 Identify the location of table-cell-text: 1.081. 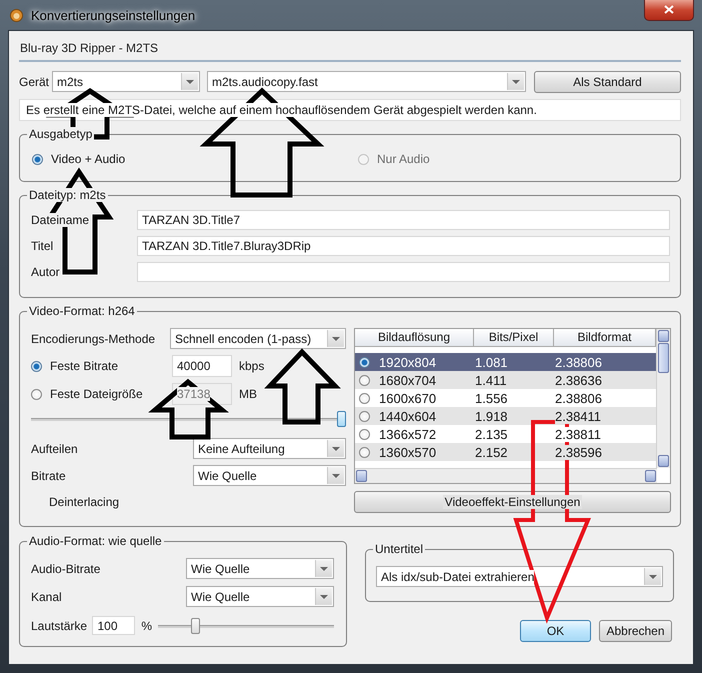
(492, 362).